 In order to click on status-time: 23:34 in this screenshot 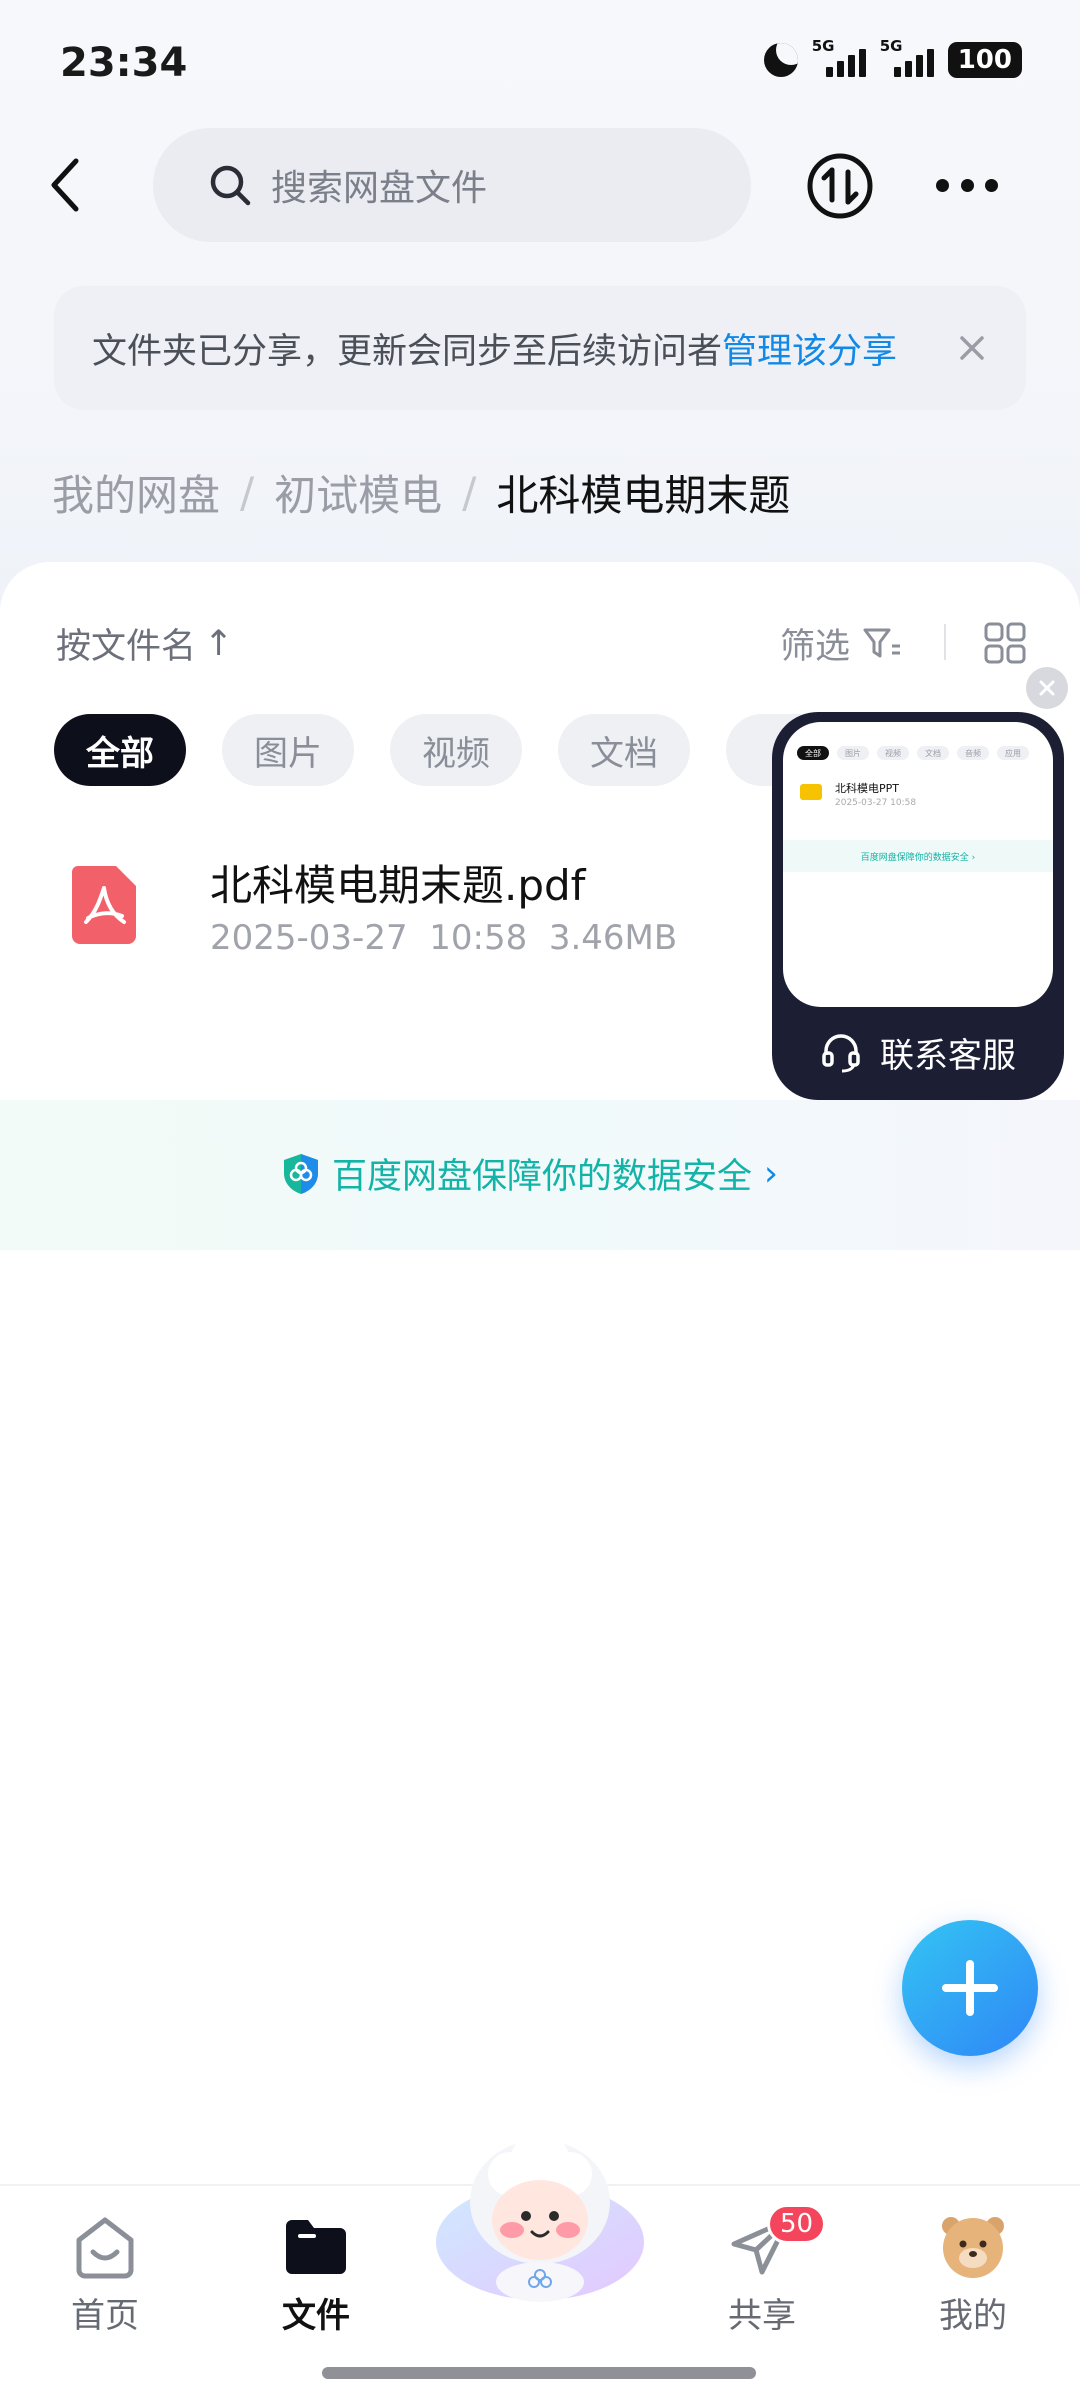, I will do `click(124, 63)`.